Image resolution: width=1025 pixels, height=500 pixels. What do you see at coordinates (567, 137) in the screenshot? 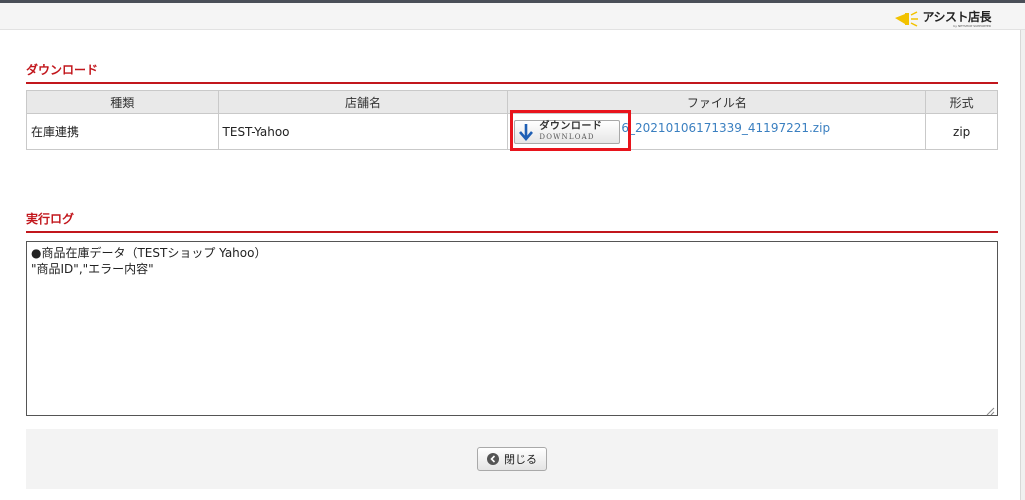
I see `download-button-sublabel: DOWNLOAD` at bounding box center [567, 137].